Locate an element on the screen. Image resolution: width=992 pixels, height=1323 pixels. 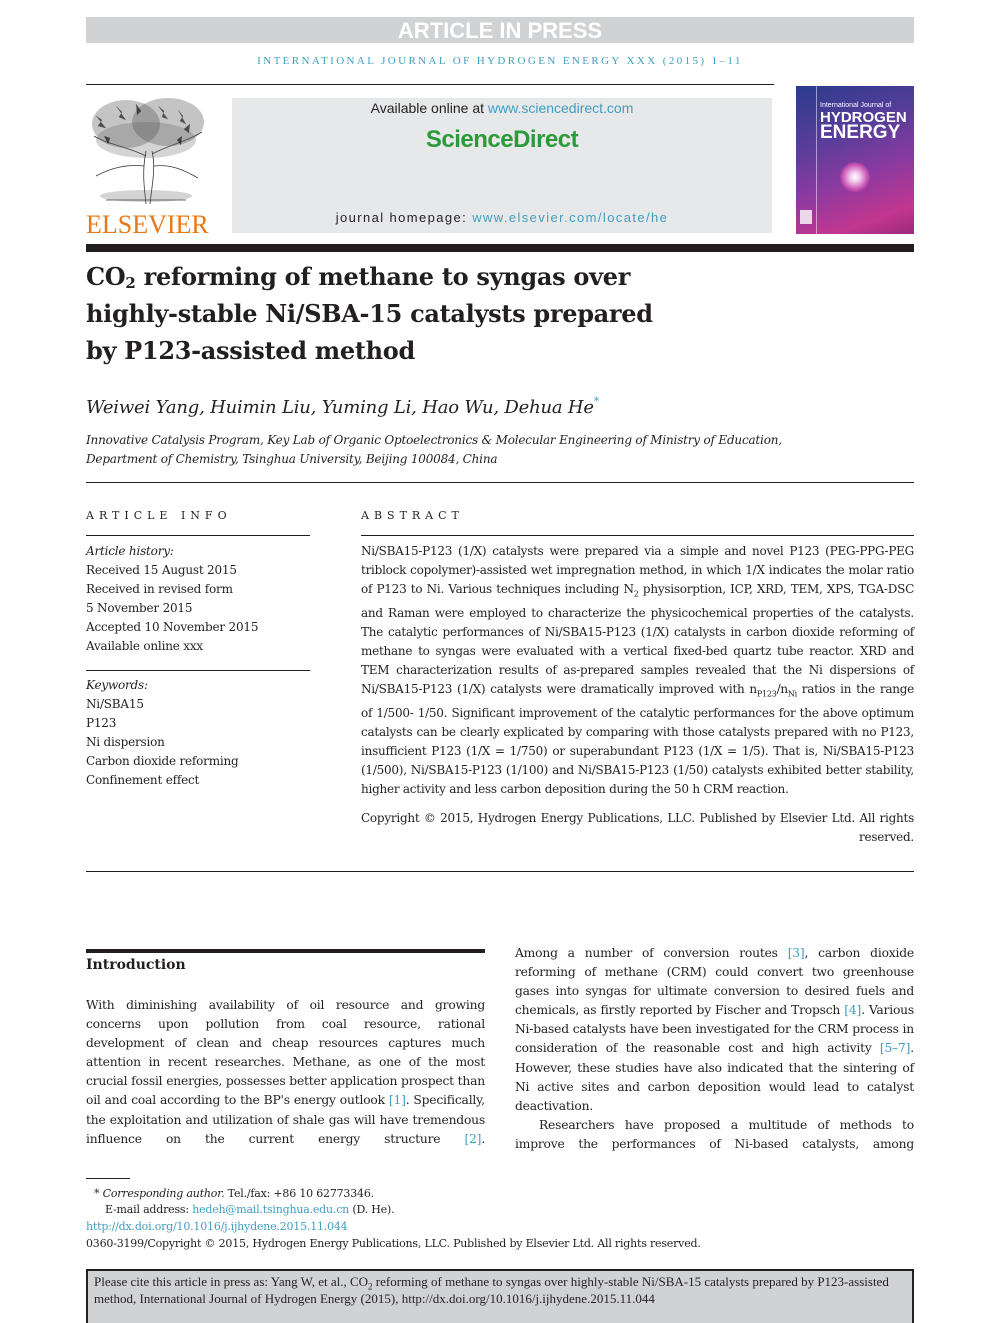
history-label: Article history: is located at coordinates (130, 551).